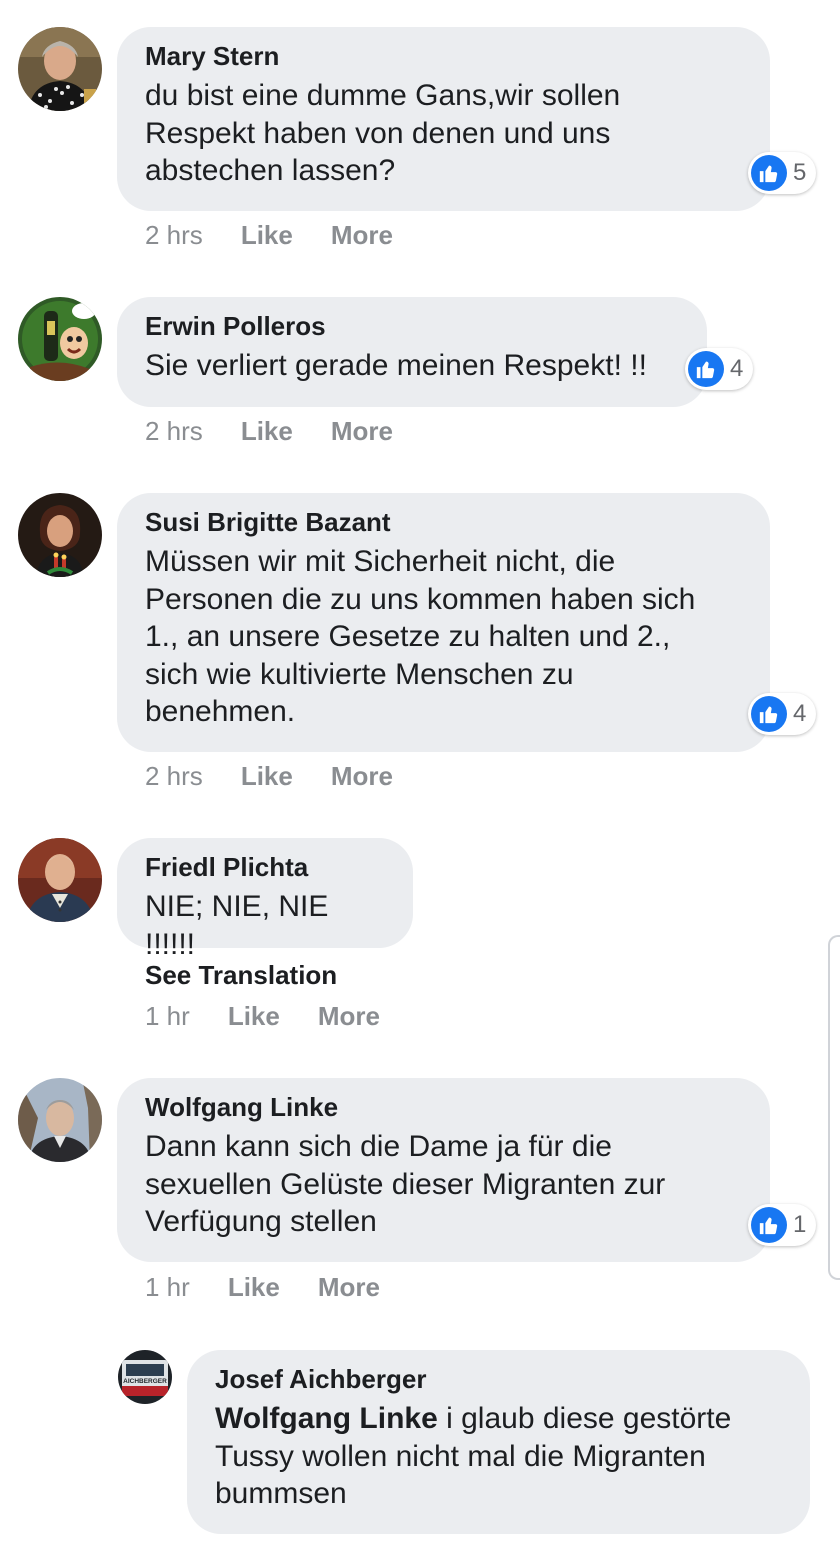  I want to click on reaction-badge: 1, so click(782, 1225).